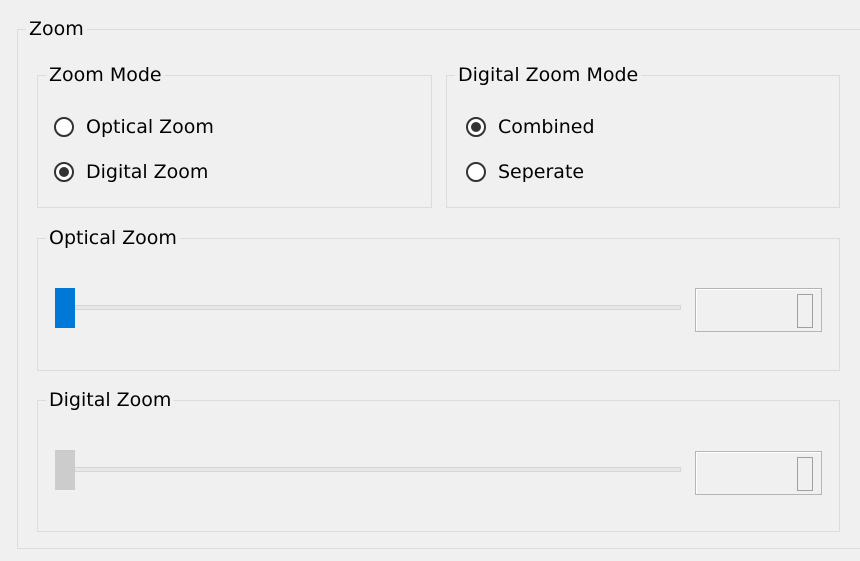 The height and width of the screenshot is (561, 860). What do you see at coordinates (147, 172) in the screenshot?
I see `digital-zoom-radio-label: Digital Zoom` at bounding box center [147, 172].